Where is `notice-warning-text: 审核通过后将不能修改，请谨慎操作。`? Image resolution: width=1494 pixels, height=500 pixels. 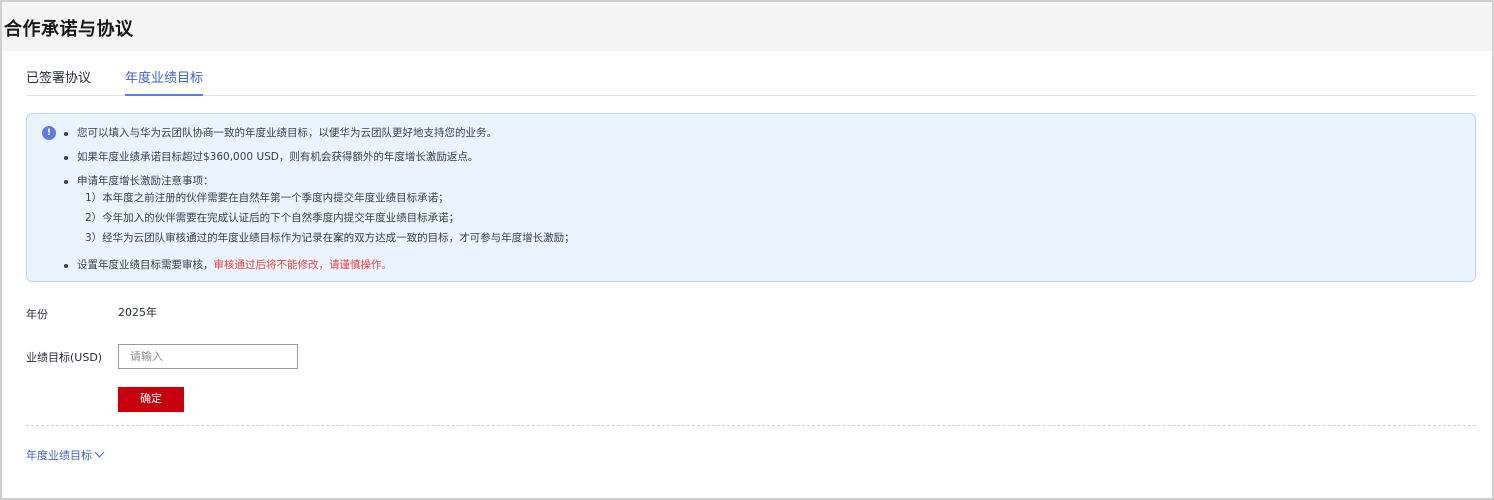 notice-warning-text: 审核通过后将不能修改，请谨慎操作。 is located at coordinates (303, 265).